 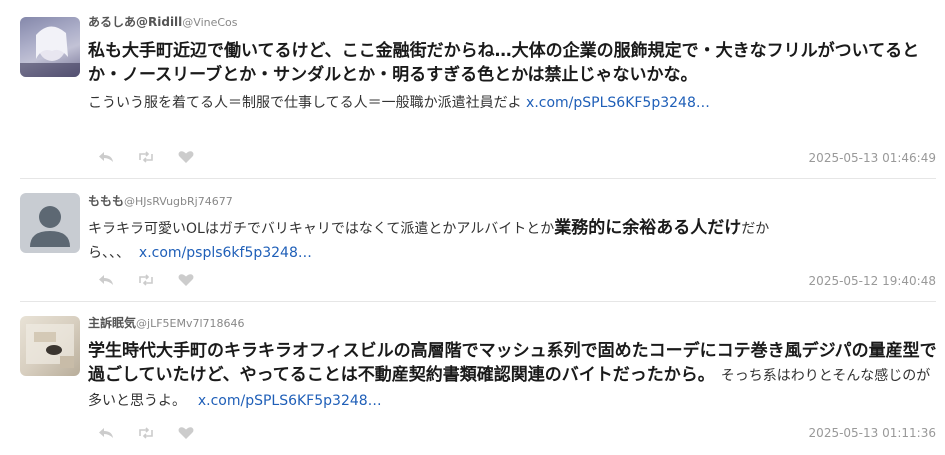 I want to click on user-handle: @HJsRVugbRj74677, so click(x=178, y=201).